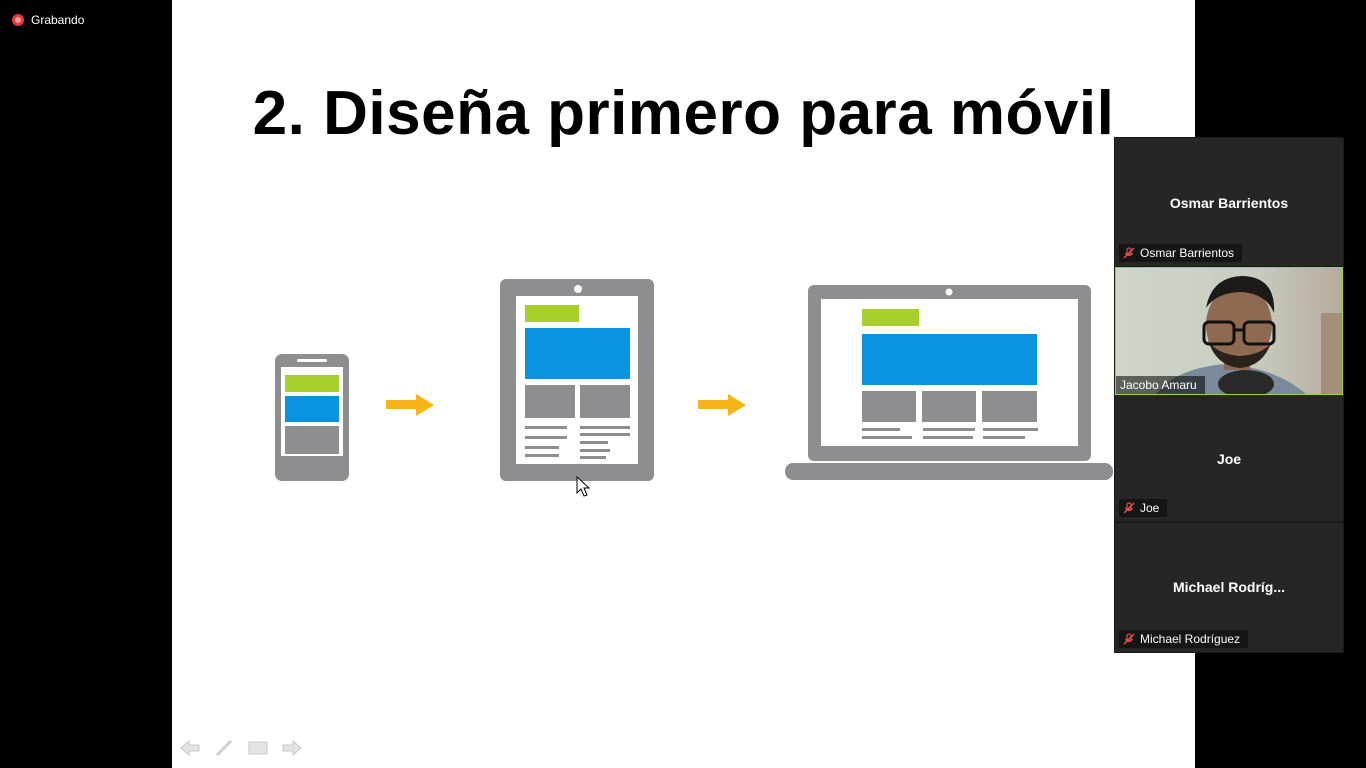 This screenshot has height=768, width=1366. I want to click on screen-icon, so click(258, 748).